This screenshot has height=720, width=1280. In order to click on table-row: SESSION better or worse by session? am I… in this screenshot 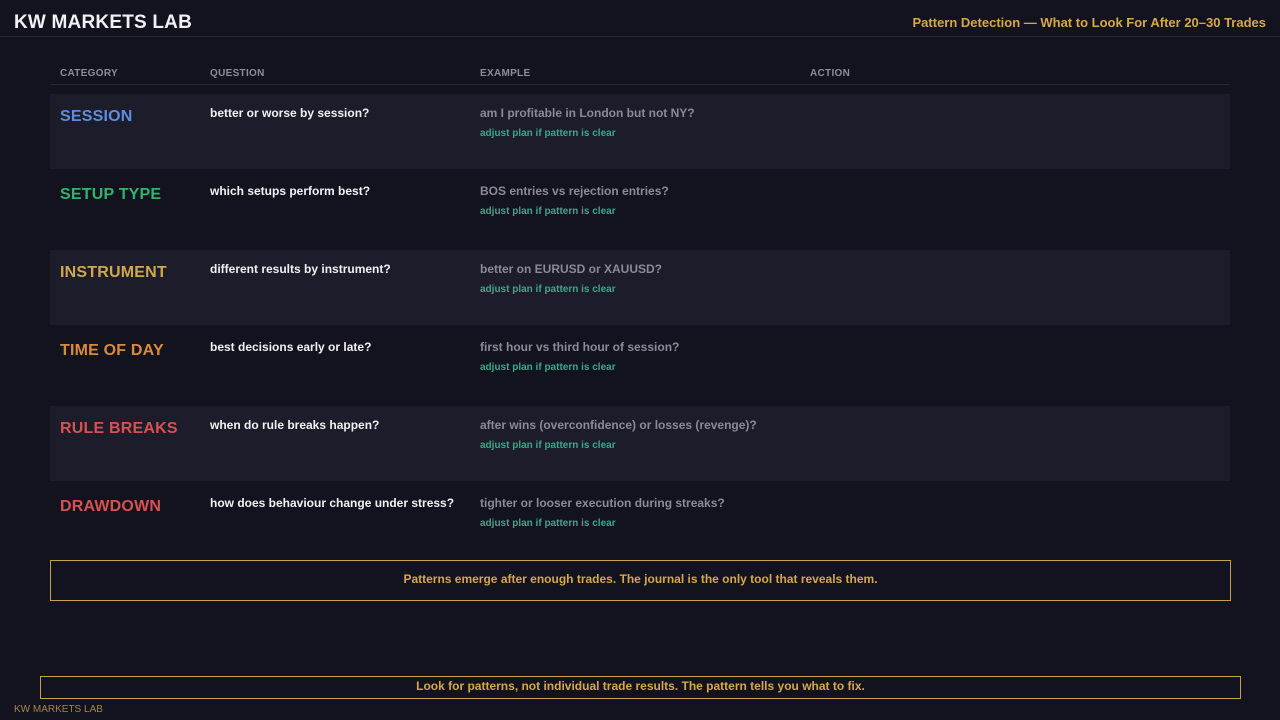, I will do `click(640, 131)`.